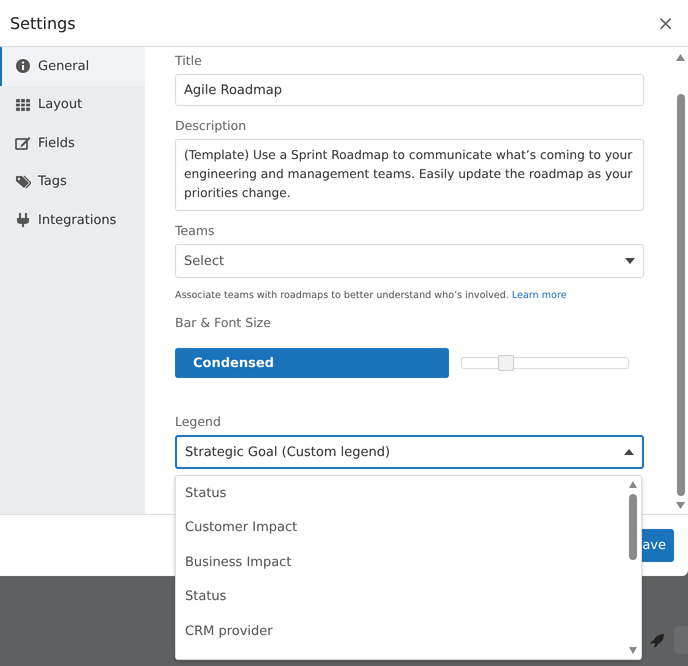 Image resolution: width=688 pixels, height=666 pixels. I want to click on field-label: Description, so click(211, 125).